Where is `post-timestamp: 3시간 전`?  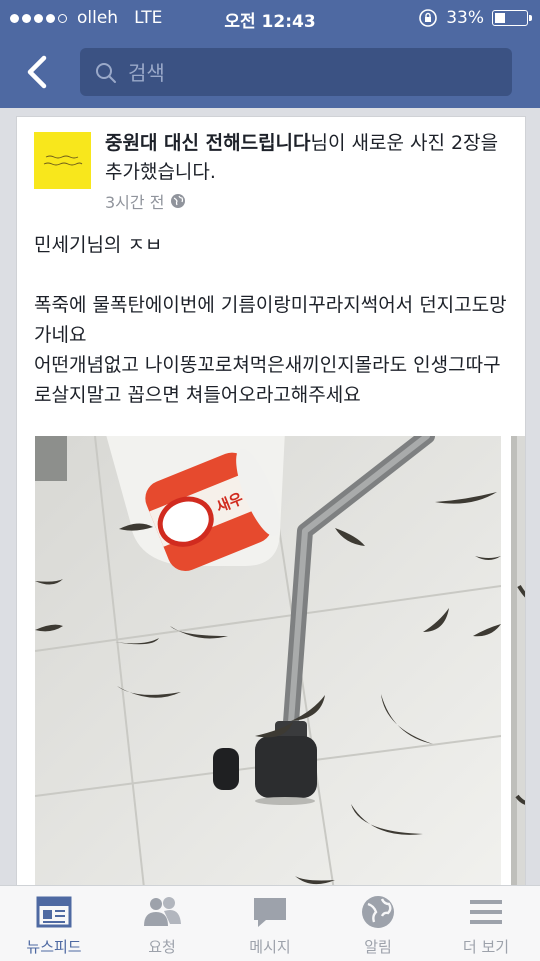
post-timestamp: 3시간 전 is located at coordinates (134, 201).